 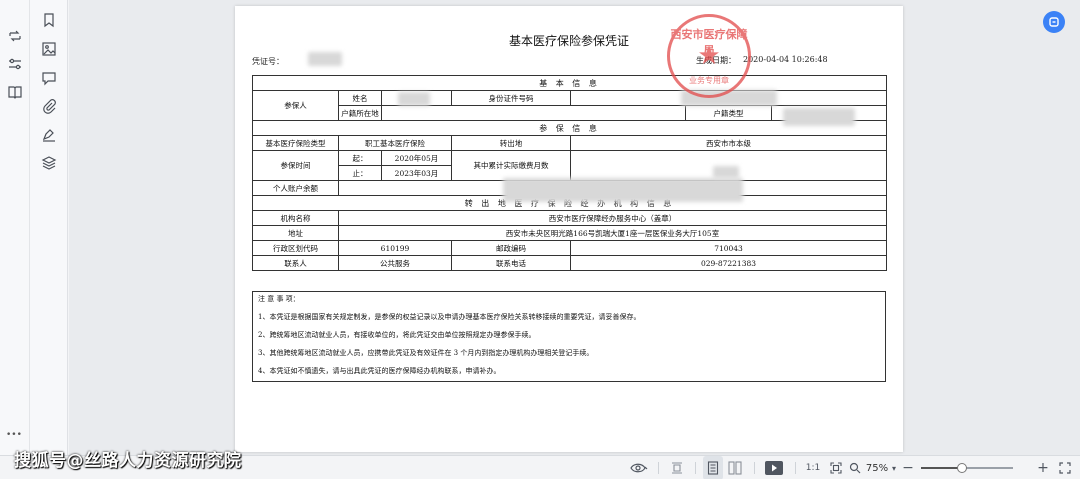 I want to click on assistant-button, so click(x=1054, y=22).